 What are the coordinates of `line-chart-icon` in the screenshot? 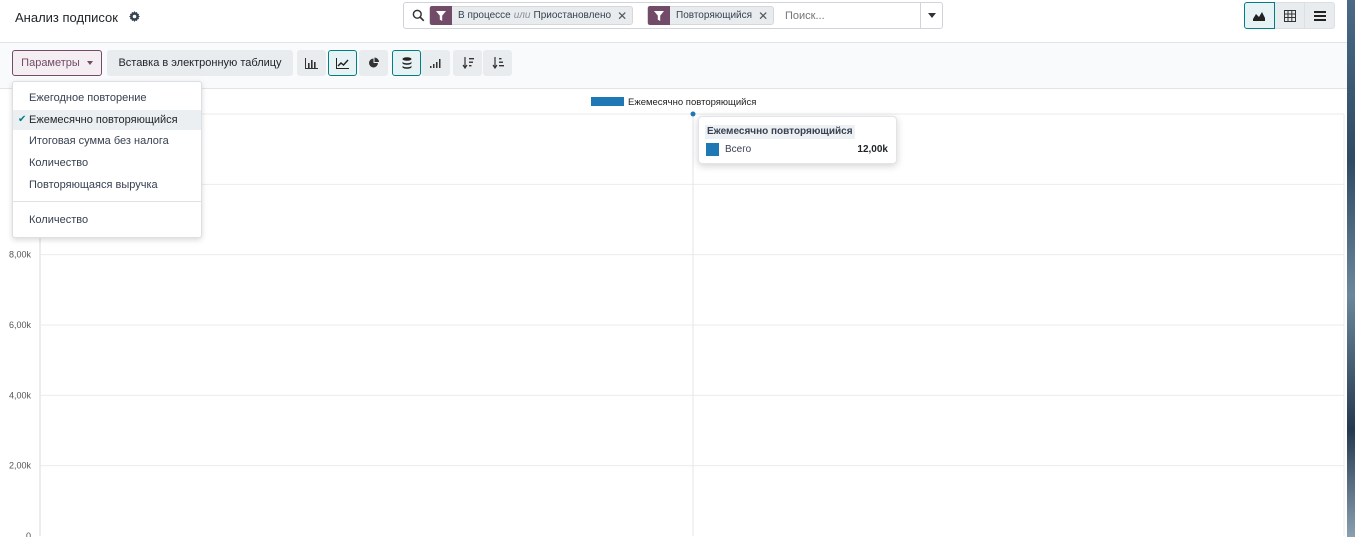 It's located at (342, 63).